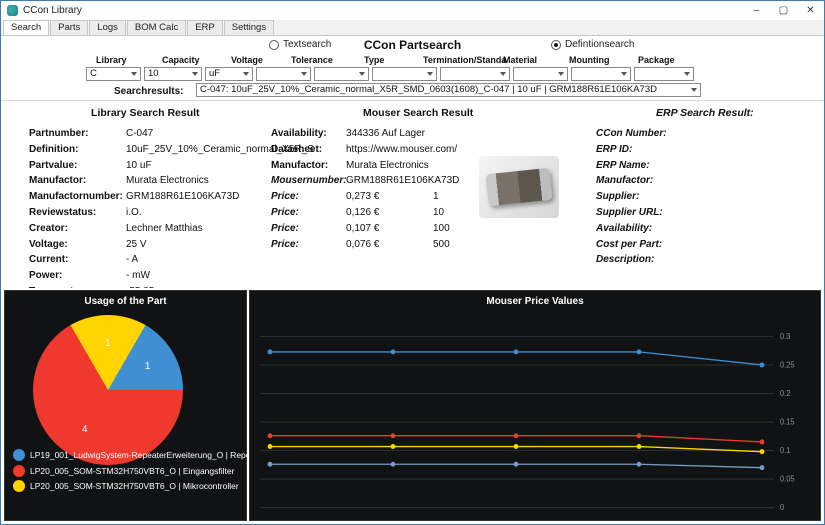 This screenshot has height=525, width=825. What do you see at coordinates (625, 181) in the screenshot?
I see `field-row: Manufactor:` at bounding box center [625, 181].